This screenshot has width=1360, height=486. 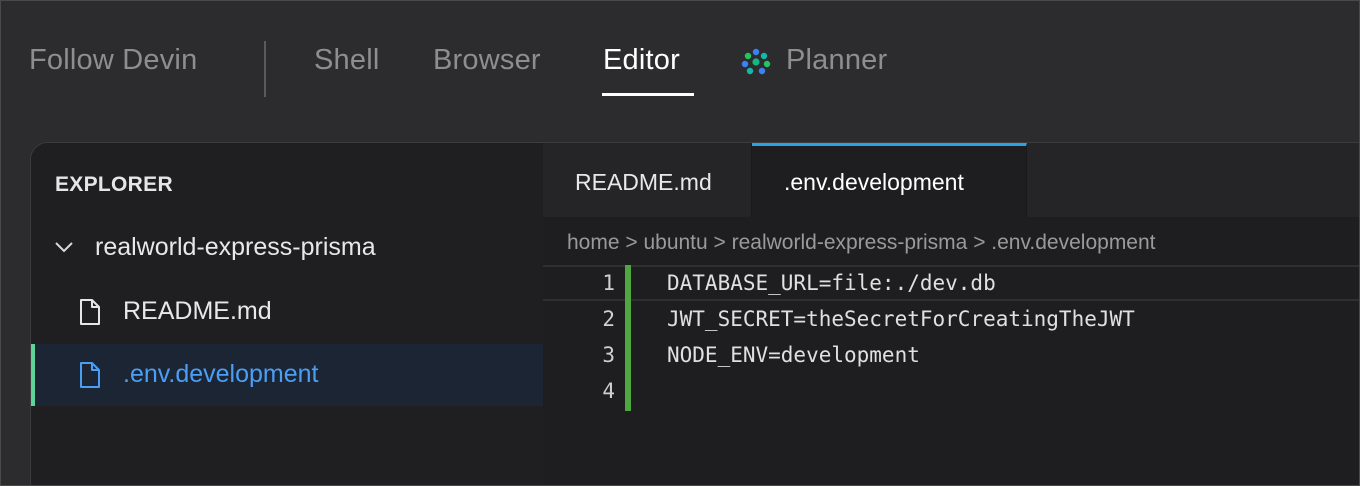 I want to click on folder-row: realworld-express-prisma, so click(x=287, y=248).